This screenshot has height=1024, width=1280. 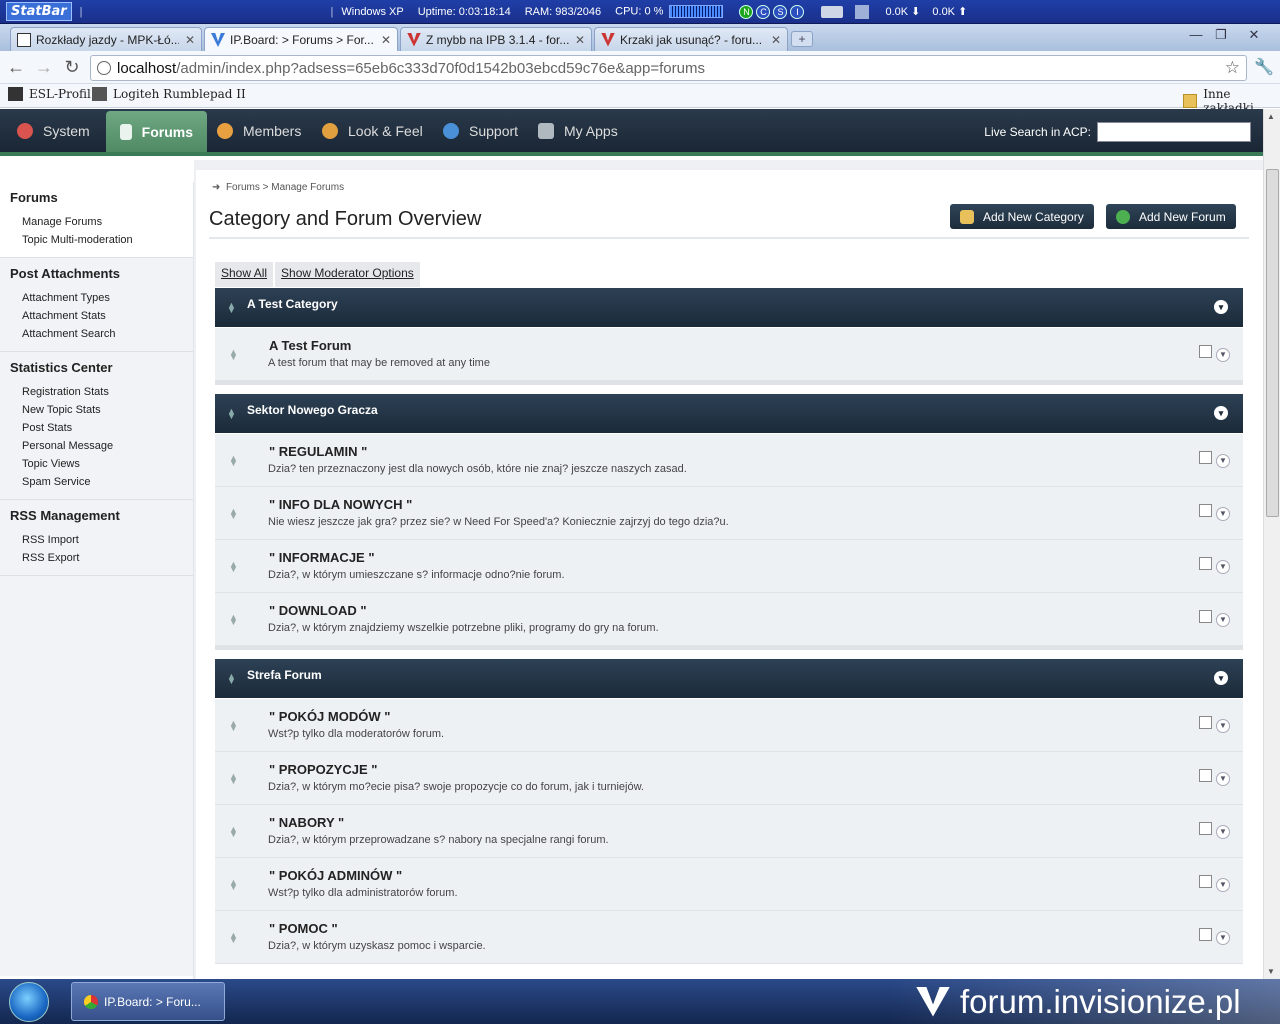 I want to click on forum-name: " DOWNLOAD ", so click(x=318, y=610).